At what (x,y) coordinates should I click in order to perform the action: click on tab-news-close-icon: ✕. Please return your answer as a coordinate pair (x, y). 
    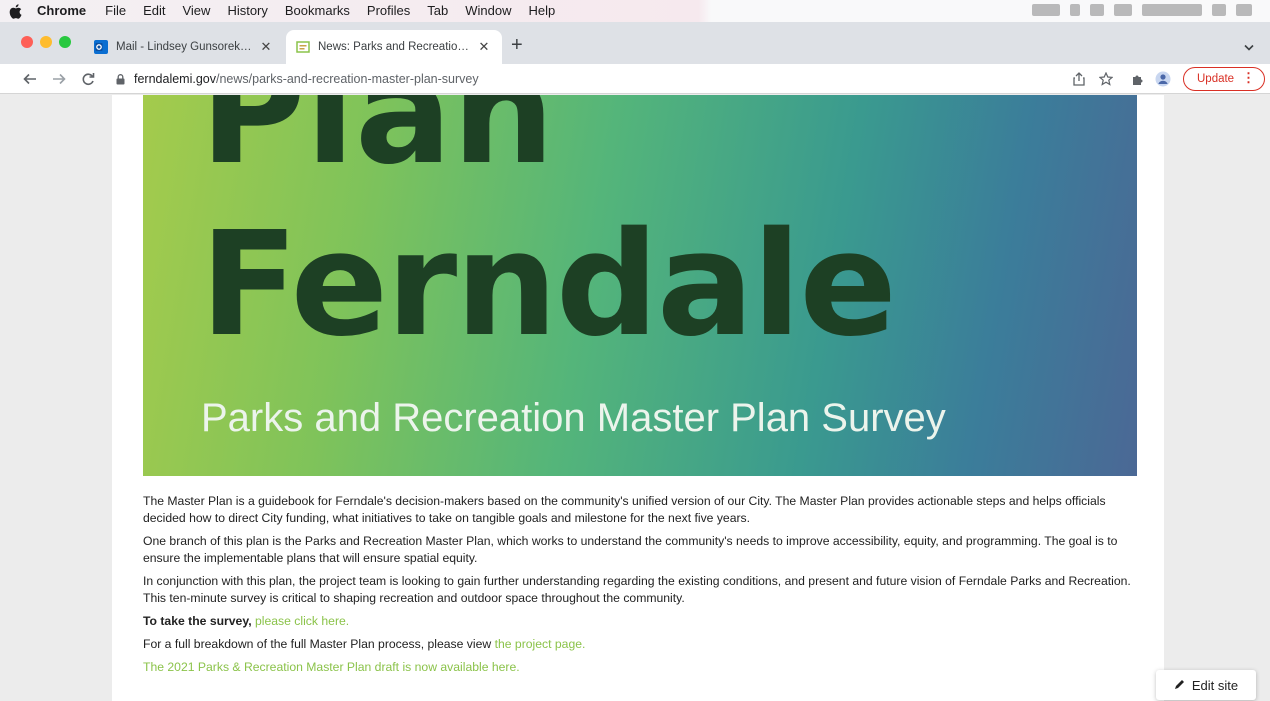
    Looking at the image, I should click on (484, 47).